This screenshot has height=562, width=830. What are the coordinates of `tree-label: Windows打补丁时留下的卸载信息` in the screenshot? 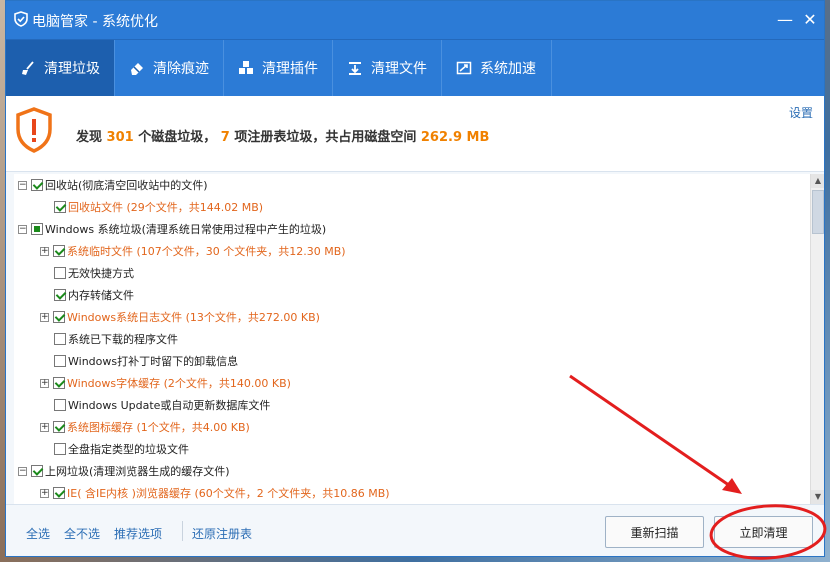 It's located at (153, 361).